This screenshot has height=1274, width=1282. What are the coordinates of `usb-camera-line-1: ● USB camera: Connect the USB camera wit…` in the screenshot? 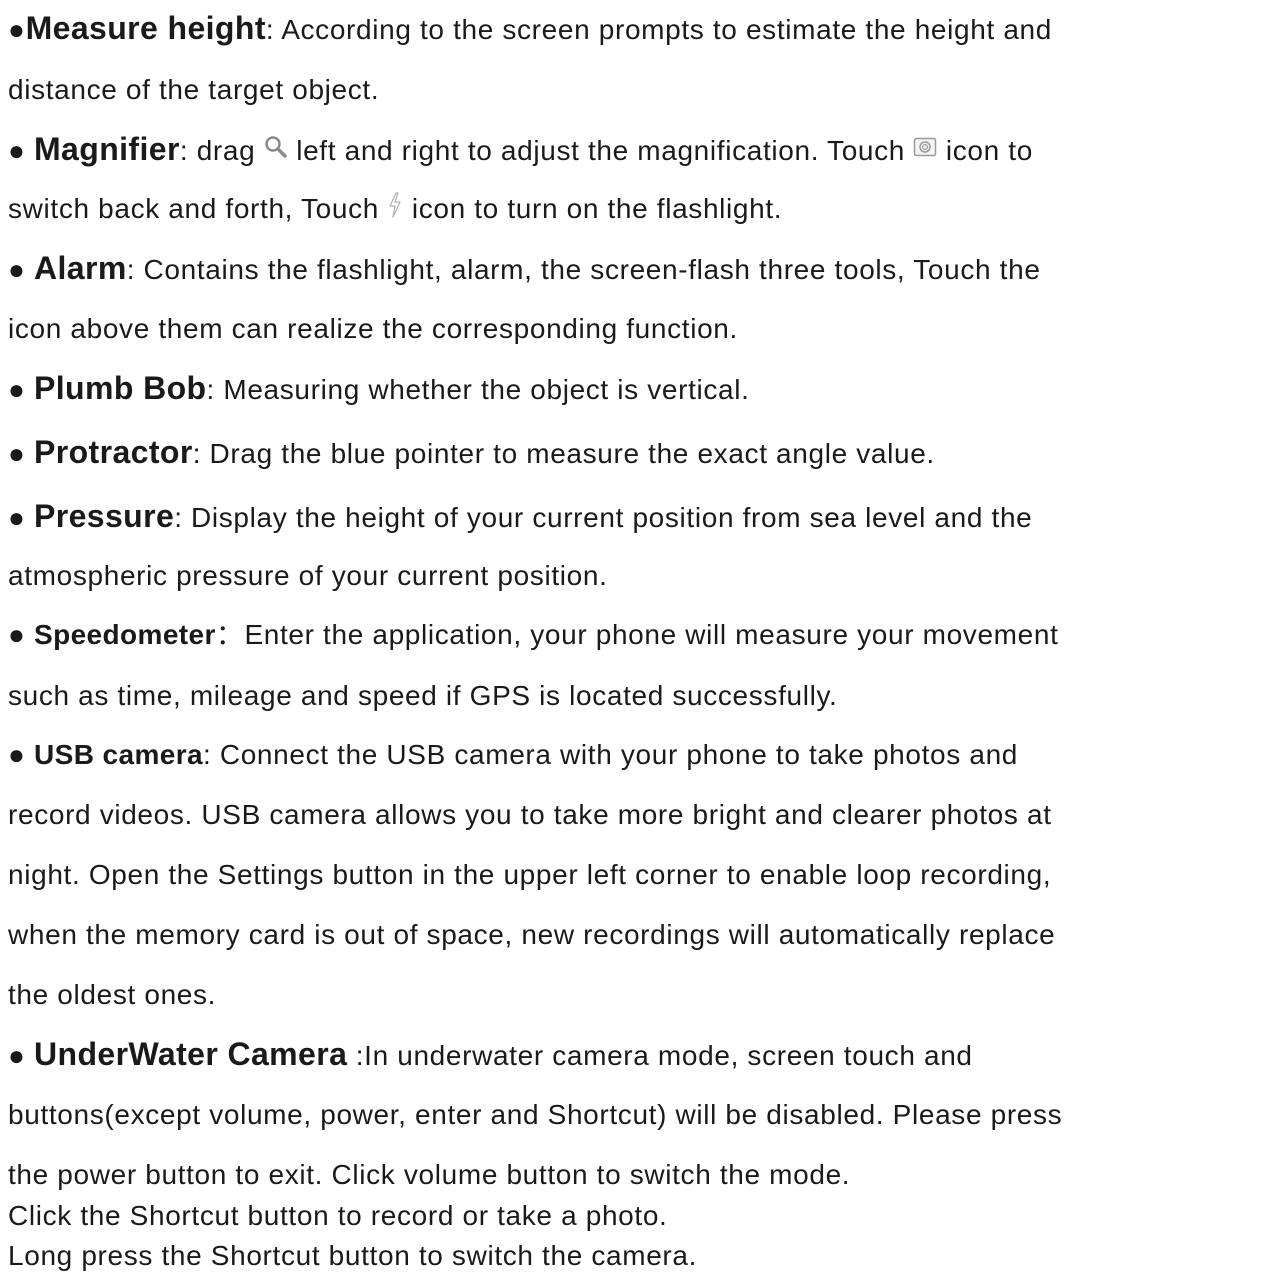 It's located at (513, 755).